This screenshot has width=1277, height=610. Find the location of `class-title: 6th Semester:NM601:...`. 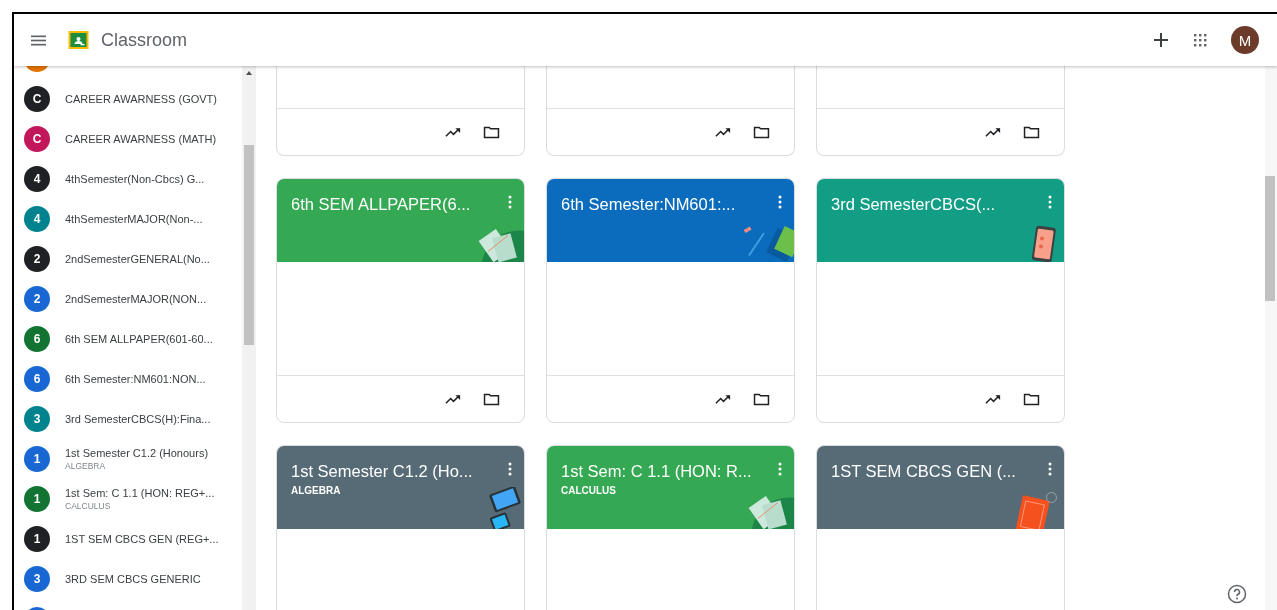

class-title: 6th Semester:NM601:... is located at coordinates (677, 204).